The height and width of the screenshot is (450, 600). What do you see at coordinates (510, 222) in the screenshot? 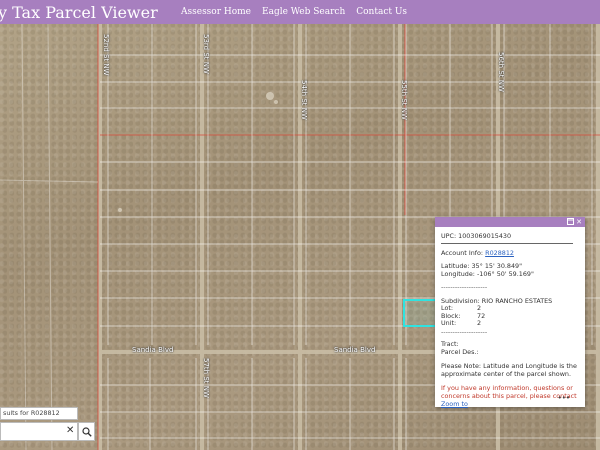
I see `popup-title-bar: ✕` at bounding box center [510, 222].